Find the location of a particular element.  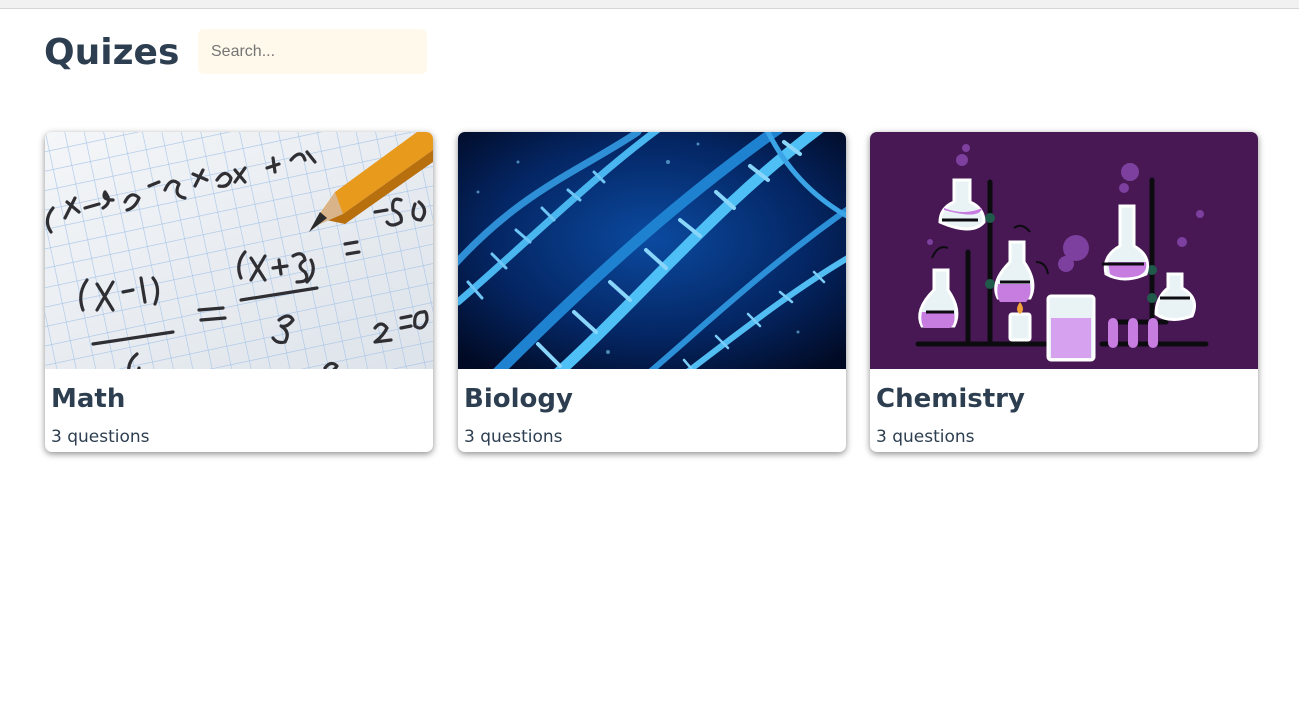

quiz-card-title: Math is located at coordinates (88, 399).